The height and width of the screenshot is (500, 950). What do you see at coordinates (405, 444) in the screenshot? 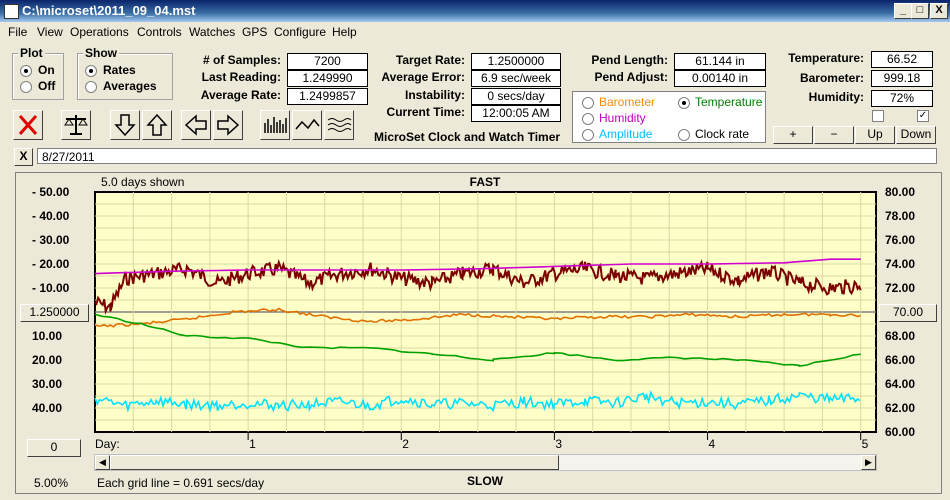
I see `x-tick-label: 2` at bounding box center [405, 444].